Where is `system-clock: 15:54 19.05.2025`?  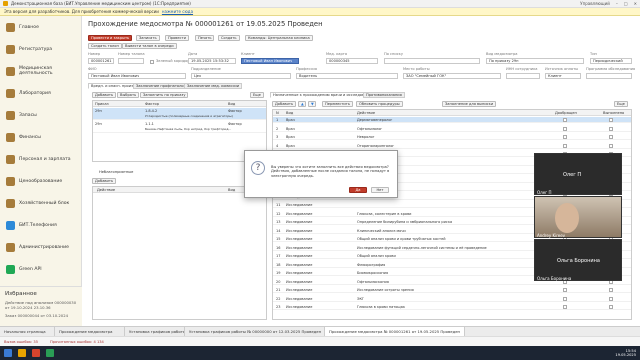
system-clock: 15:54 19.05.2025 is located at coordinates (625, 353).